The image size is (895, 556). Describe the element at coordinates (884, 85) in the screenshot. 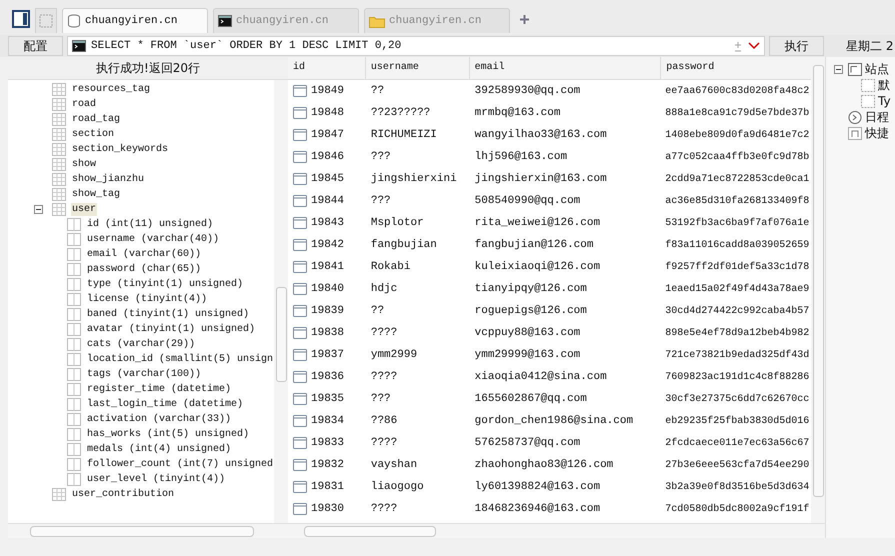

I see `tree-item: 默` at that location.